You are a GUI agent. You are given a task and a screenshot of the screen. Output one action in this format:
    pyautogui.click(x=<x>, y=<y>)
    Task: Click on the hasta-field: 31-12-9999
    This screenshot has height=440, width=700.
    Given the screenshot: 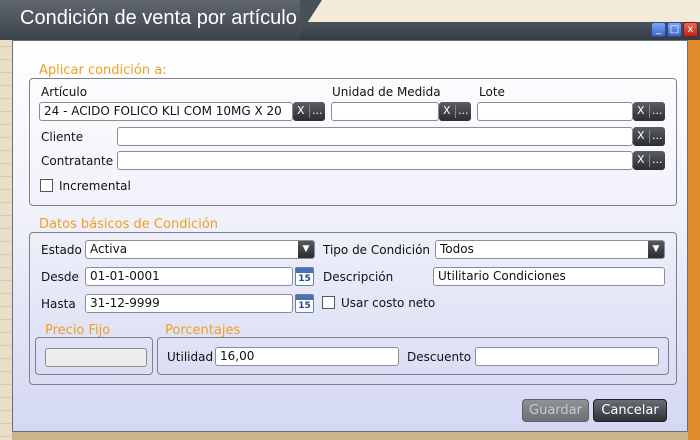 What is the action you would take?
    pyautogui.click(x=189, y=303)
    